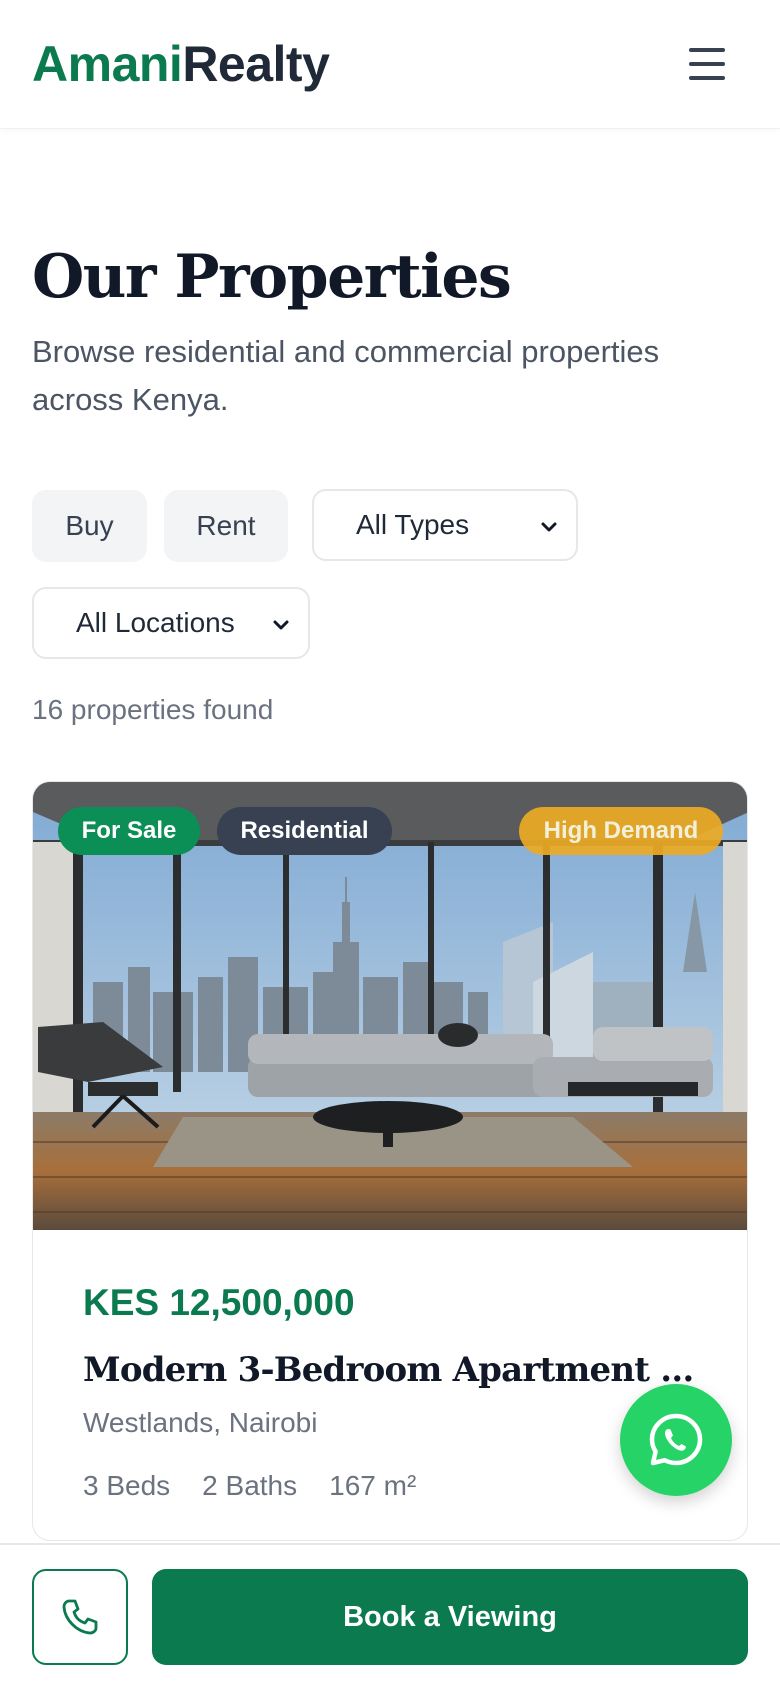  I want to click on results-count: 16 properties found, so click(153, 709).